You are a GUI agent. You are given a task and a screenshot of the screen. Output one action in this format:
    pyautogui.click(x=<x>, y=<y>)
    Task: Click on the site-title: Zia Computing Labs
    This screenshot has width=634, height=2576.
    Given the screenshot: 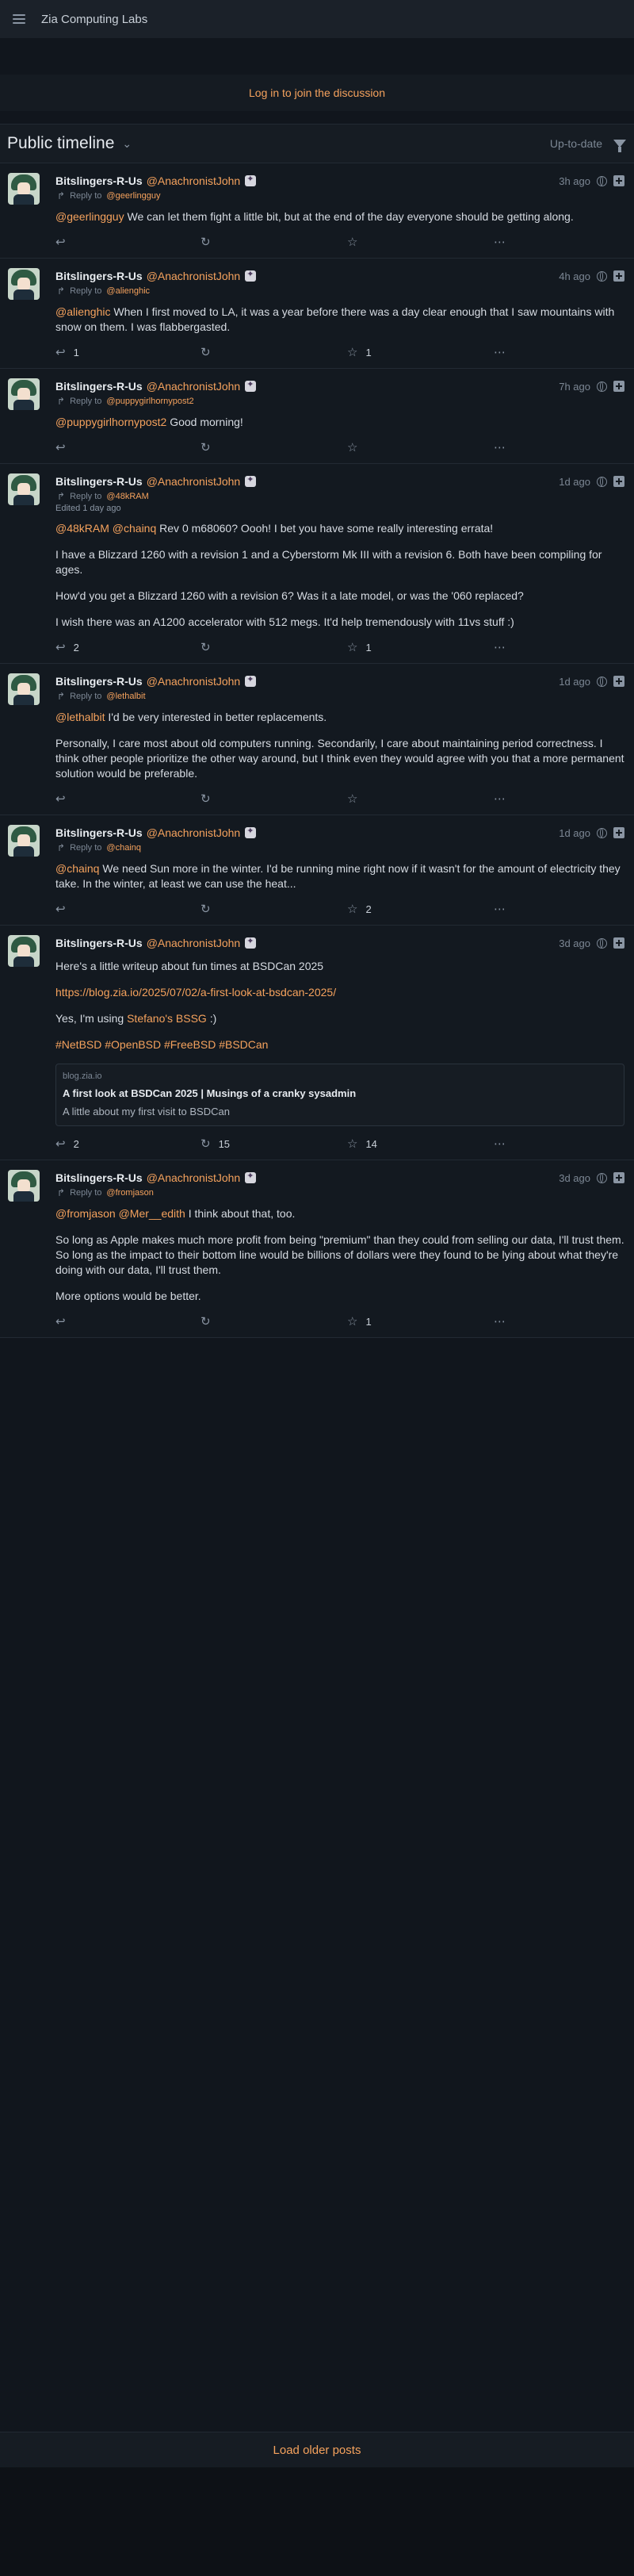 What is the action you would take?
    pyautogui.click(x=94, y=20)
    